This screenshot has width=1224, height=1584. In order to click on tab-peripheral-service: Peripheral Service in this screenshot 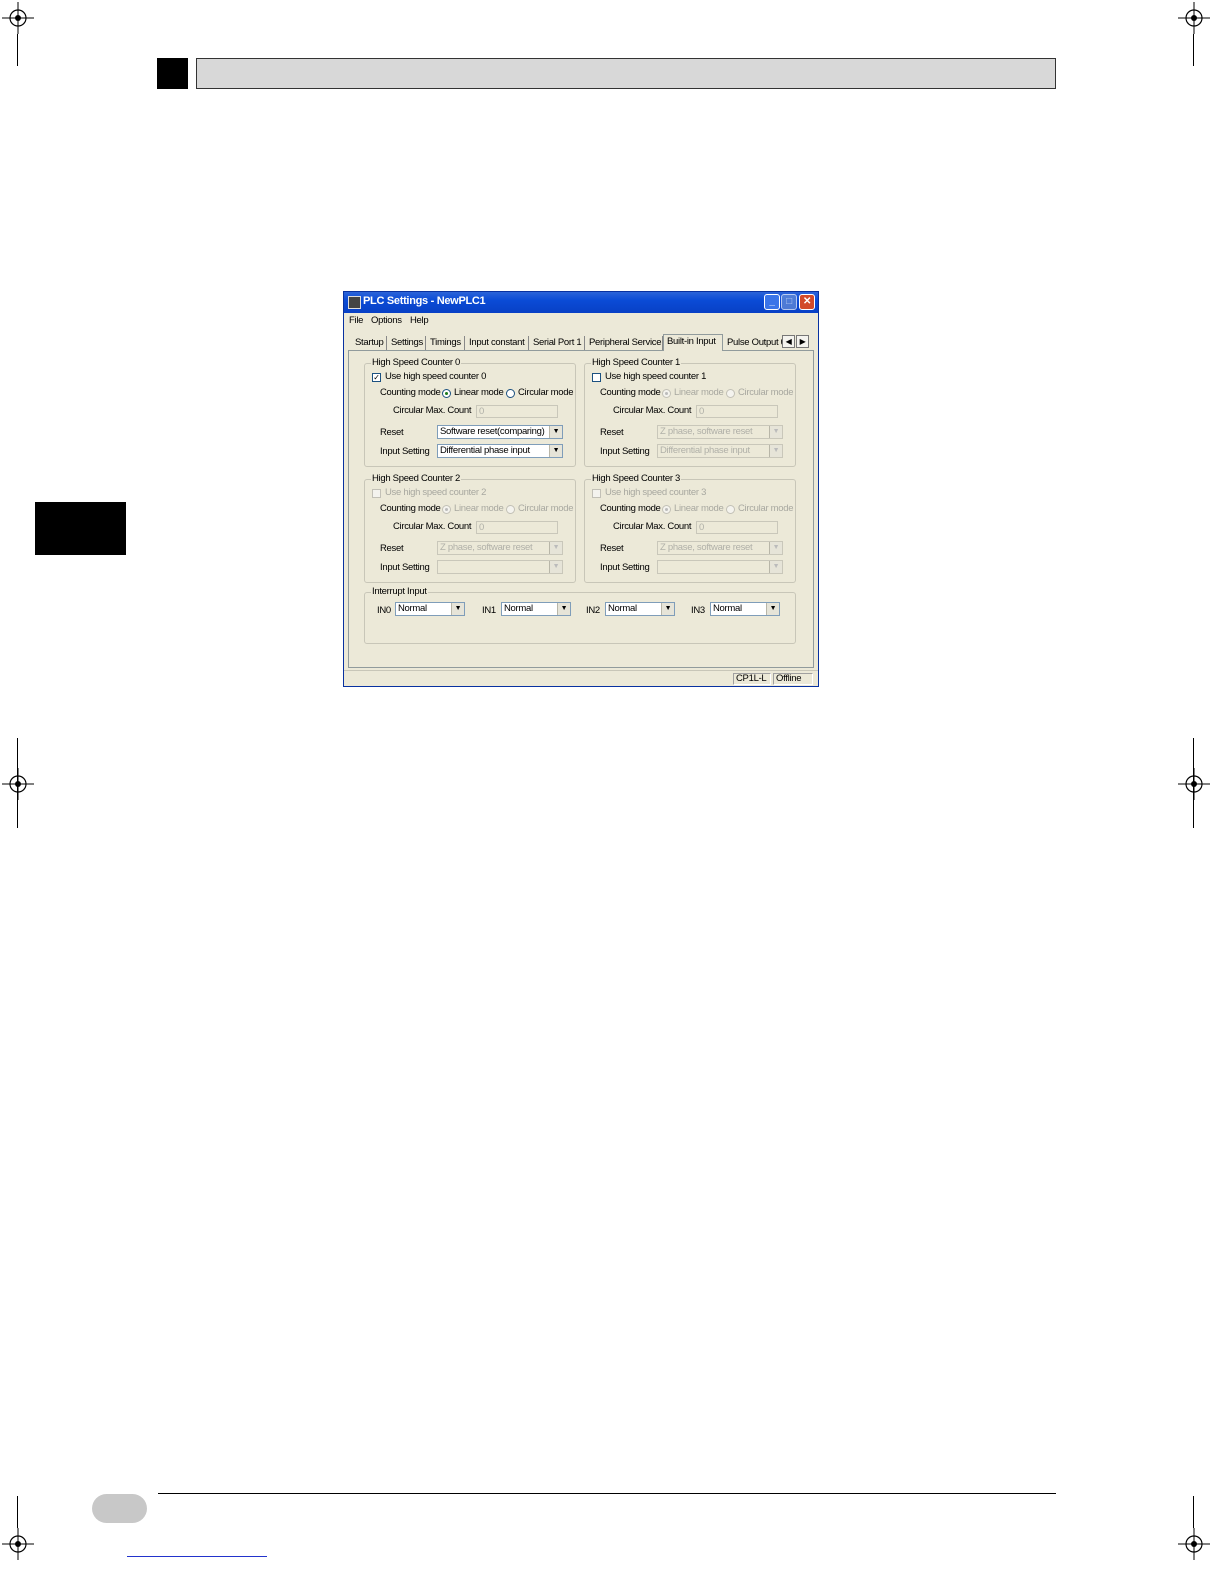, I will do `click(624, 343)`.